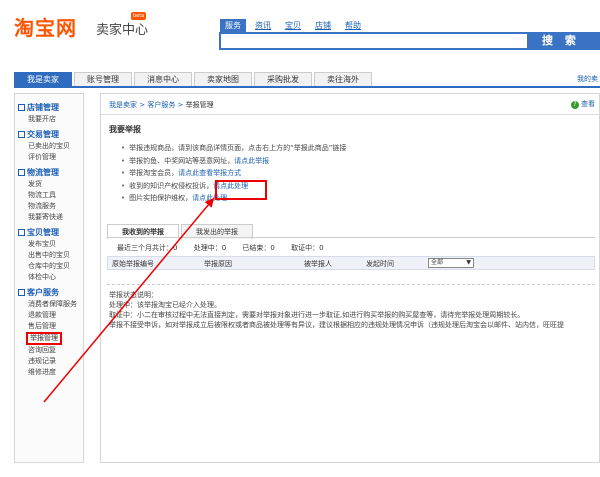 The width and height of the screenshot is (600, 477). I want to click on bullet-text: 举报钓鱼、中奖网站等恶意网址，, so click(182, 160).